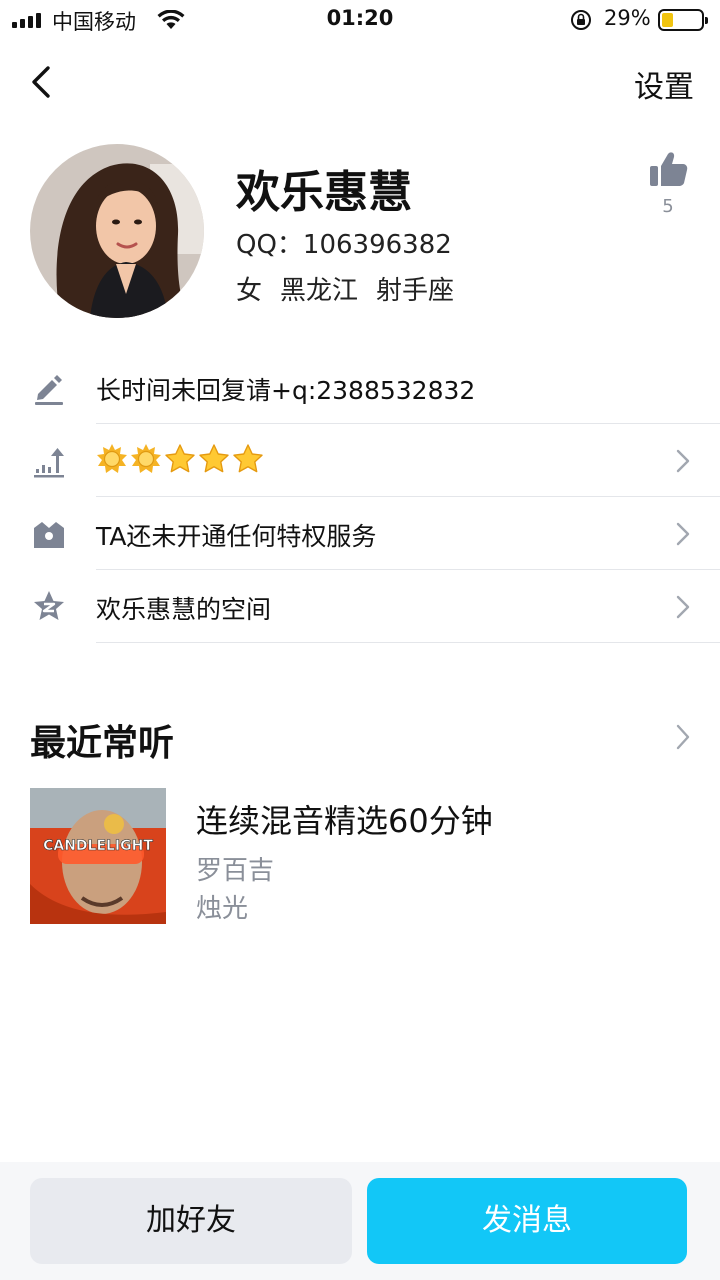 The width and height of the screenshot is (720, 1280). Describe the element at coordinates (668, 206) in the screenshot. I see `like-count: 5` at that location.